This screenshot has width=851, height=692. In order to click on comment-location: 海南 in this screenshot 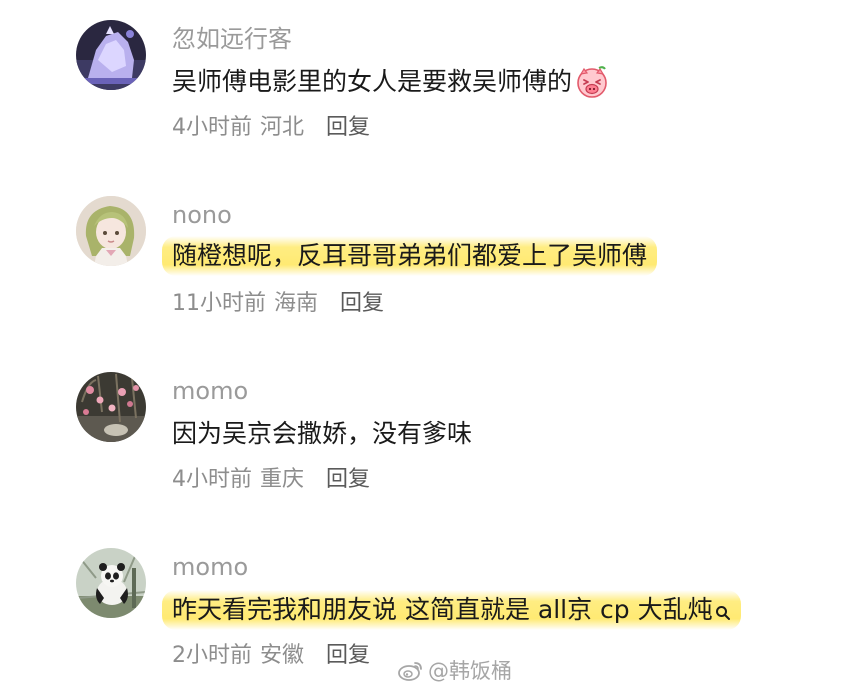, I will do `click(296, 303)`.